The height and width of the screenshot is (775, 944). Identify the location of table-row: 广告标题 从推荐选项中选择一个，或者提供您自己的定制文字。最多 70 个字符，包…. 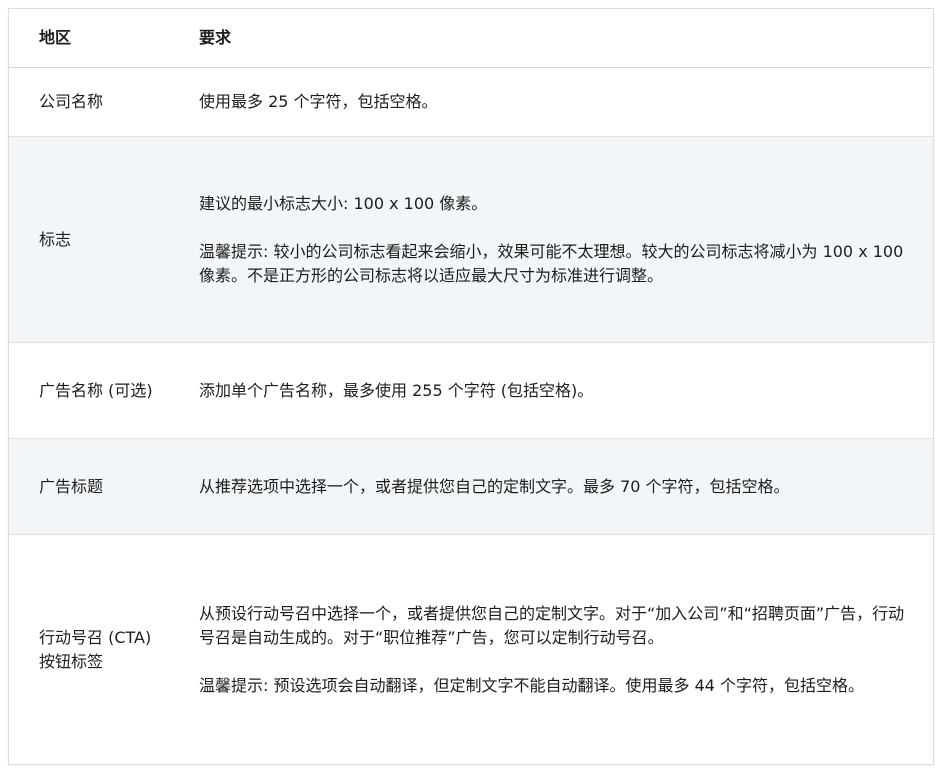
(471, 487).